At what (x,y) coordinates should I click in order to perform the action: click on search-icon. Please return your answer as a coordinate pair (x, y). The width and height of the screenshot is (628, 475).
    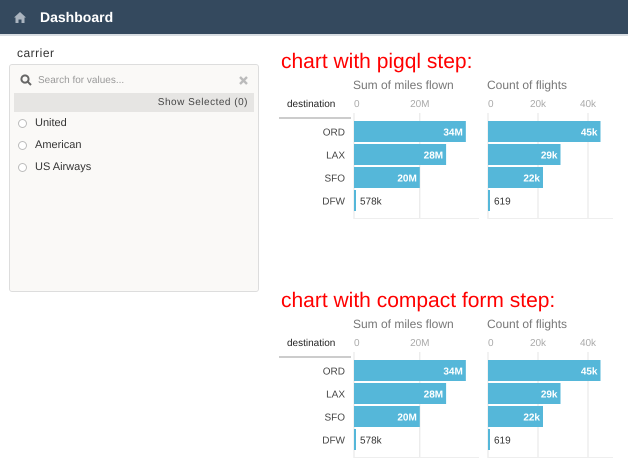
    Looking at the image, I should click on (26, 80).